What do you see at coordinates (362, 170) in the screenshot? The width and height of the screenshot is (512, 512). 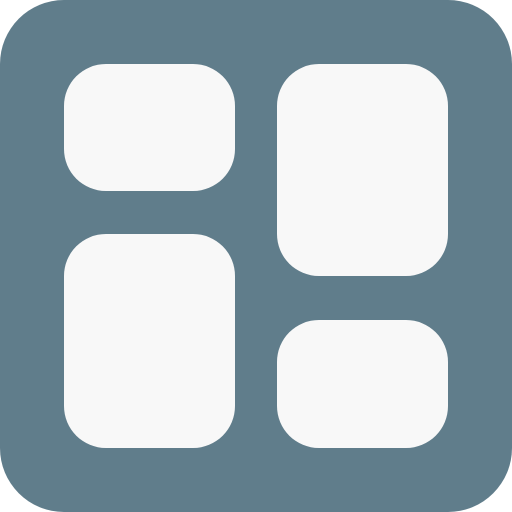 I see `tile-top-right` at bounding box center [362, 170].